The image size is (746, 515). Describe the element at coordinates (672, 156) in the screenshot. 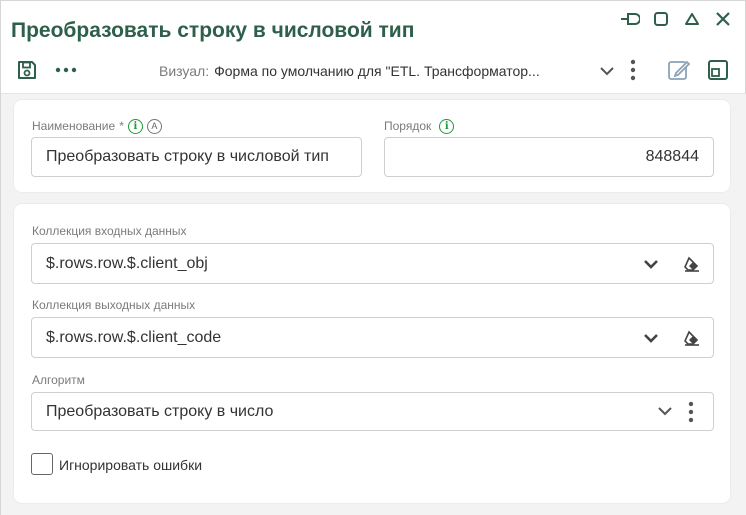

I see `order-input-value: 848844` at that location.